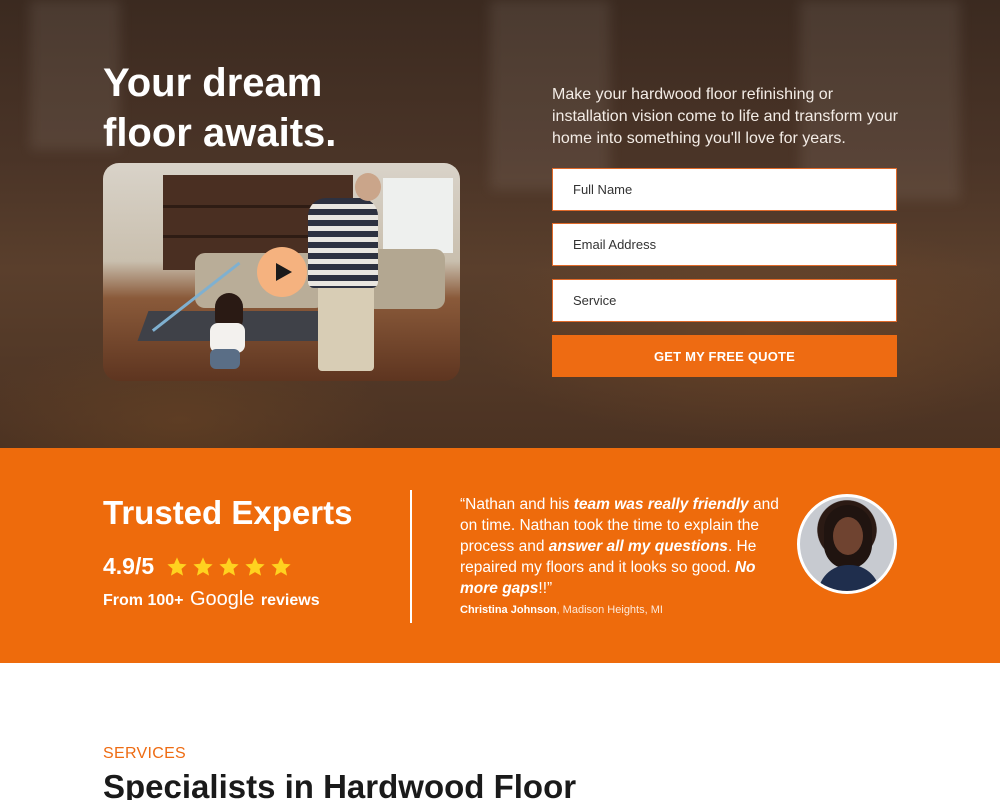  I want to click on service-input, so click(724, 300).